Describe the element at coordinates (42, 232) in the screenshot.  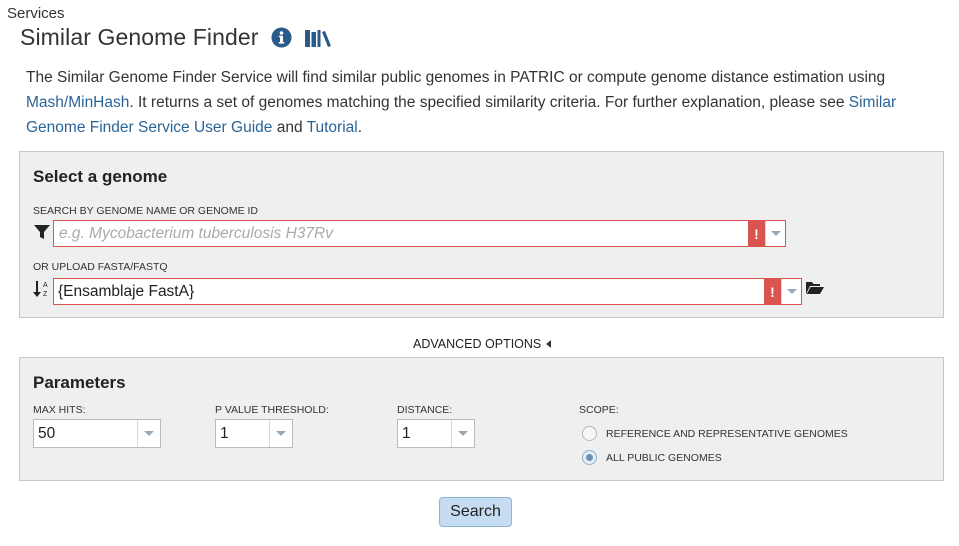
I see `filter-icon` at that location.